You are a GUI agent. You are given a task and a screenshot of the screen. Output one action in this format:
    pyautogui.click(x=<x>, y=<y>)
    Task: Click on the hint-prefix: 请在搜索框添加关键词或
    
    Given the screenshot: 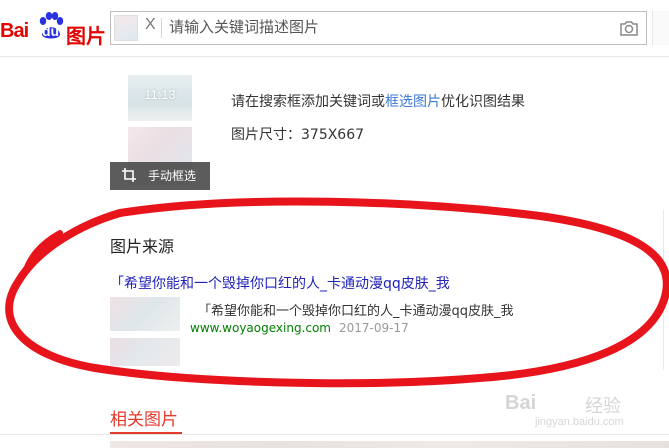 What is the action you would take?
    pyautogui.click(x=308, y=102)
    